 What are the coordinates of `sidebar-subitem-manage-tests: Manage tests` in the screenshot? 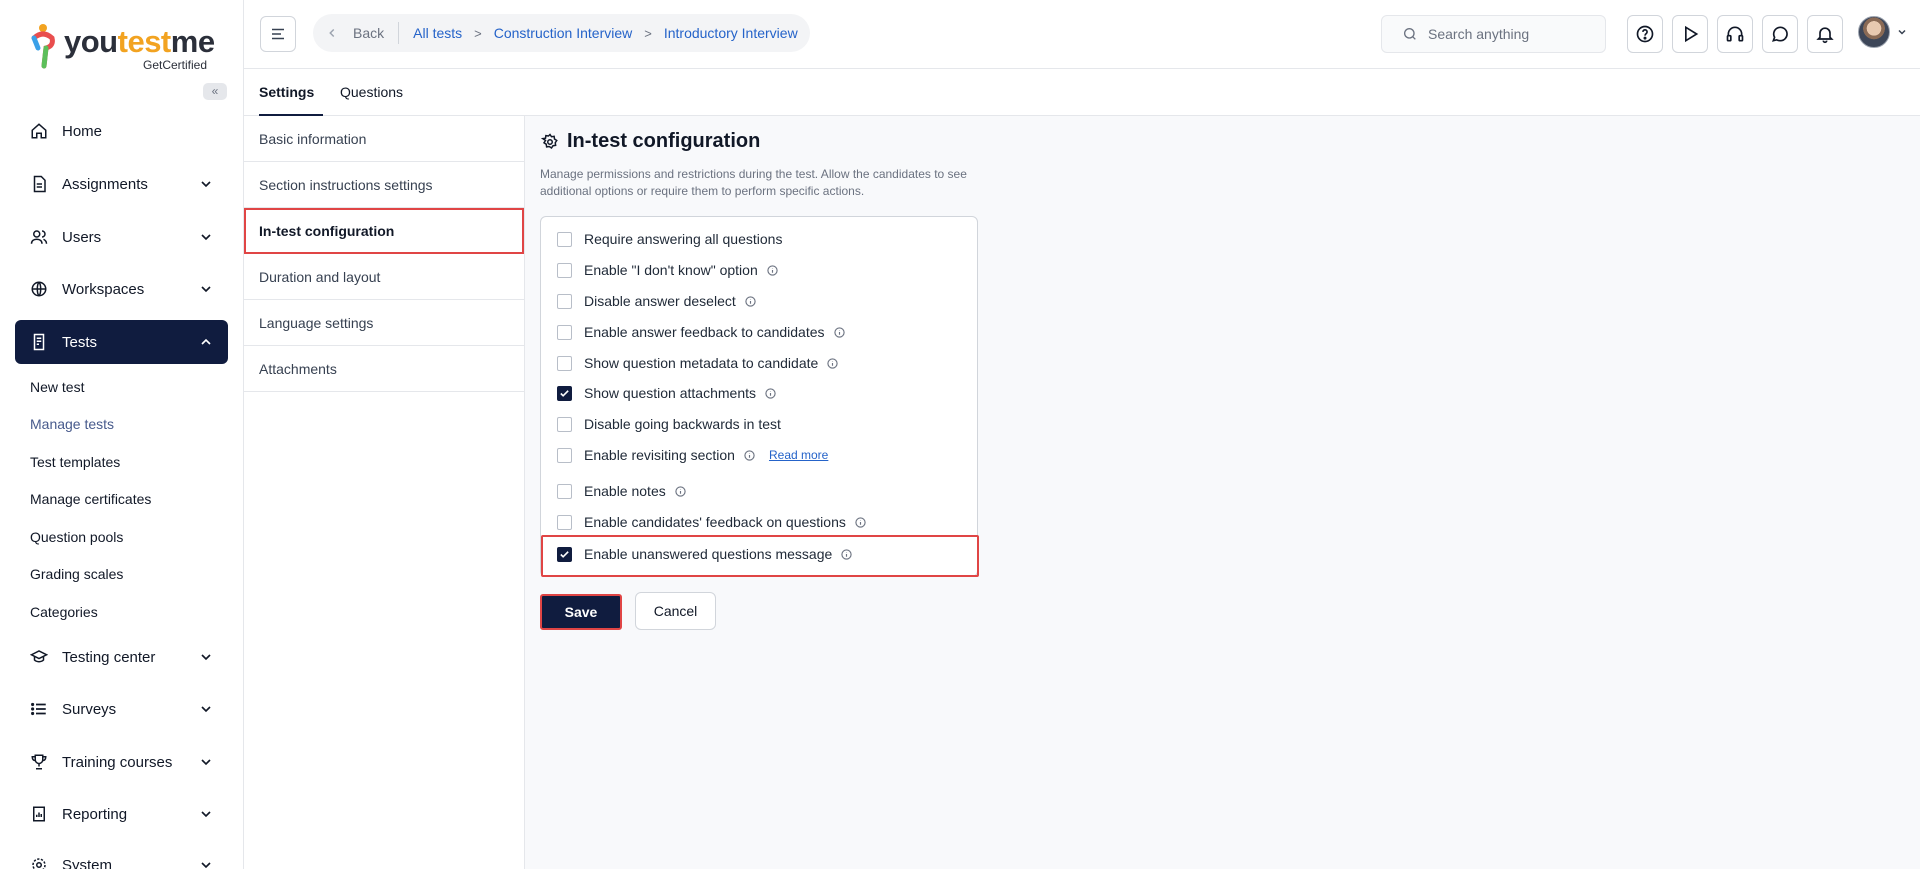 It's located at (72, 424).